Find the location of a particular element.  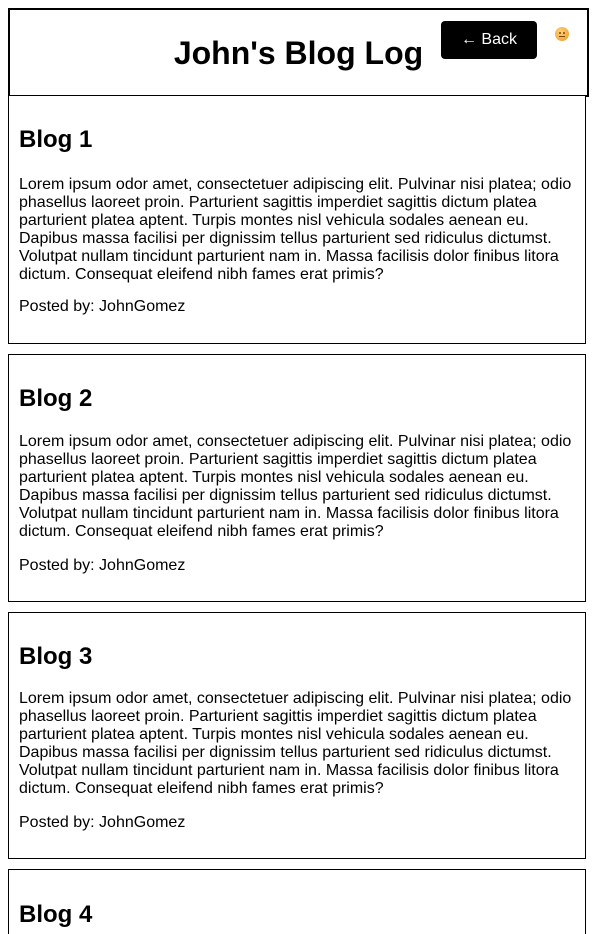

blog-post-card: Blog 4 is located at coordinates (297, 901).